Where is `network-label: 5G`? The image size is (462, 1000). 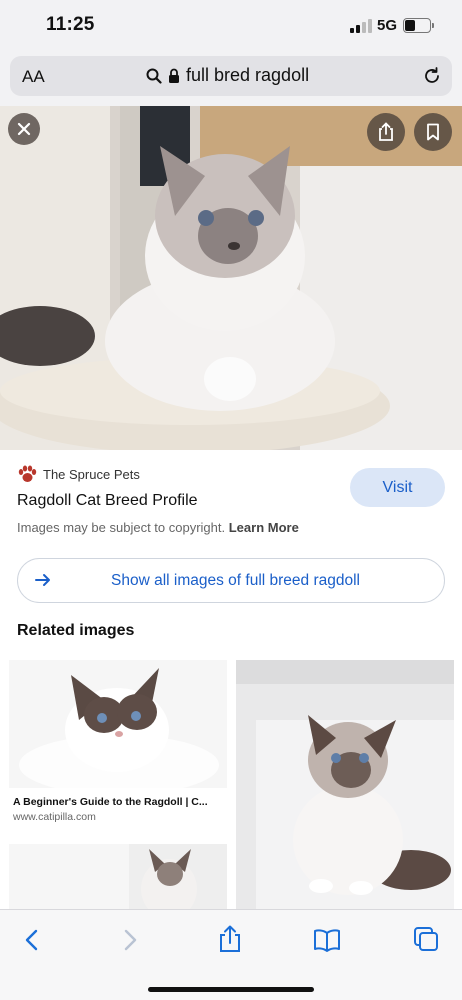 network-label: 5G is located at coordinates (387, 25).